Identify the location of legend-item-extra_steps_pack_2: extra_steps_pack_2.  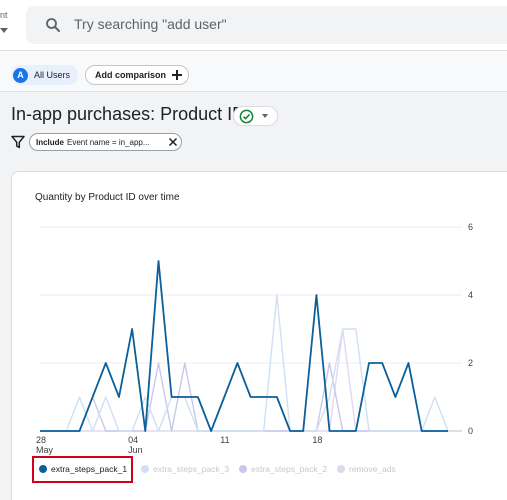
(283, 469).